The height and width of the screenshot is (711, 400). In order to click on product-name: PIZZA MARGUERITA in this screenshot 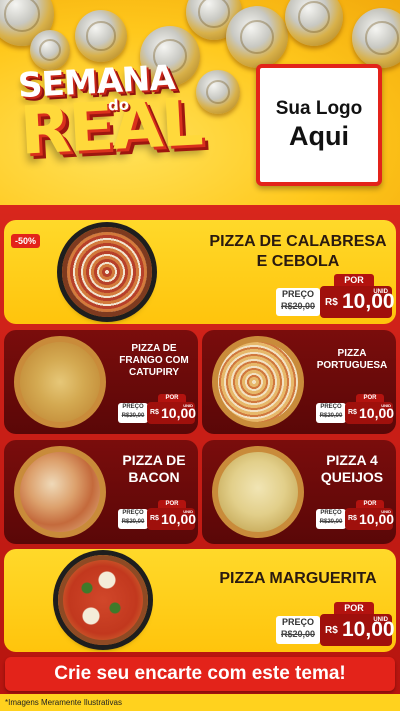, I will do `click(298, 578)`.